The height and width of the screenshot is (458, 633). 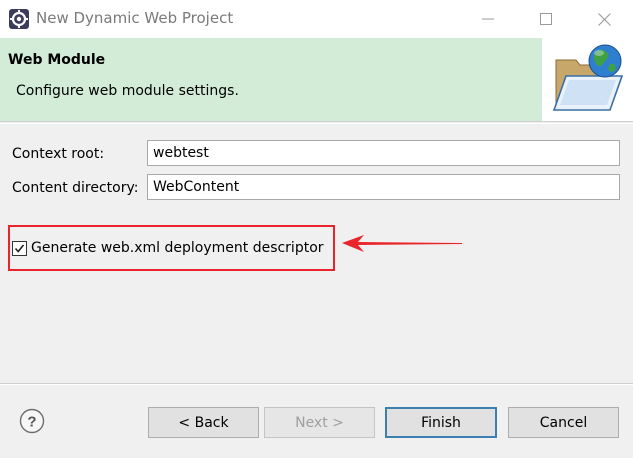 What do you see at coordinates (58, 154) in the screenshot?
I see `context-root-label: Context root:` at bounding box center [58, 154].